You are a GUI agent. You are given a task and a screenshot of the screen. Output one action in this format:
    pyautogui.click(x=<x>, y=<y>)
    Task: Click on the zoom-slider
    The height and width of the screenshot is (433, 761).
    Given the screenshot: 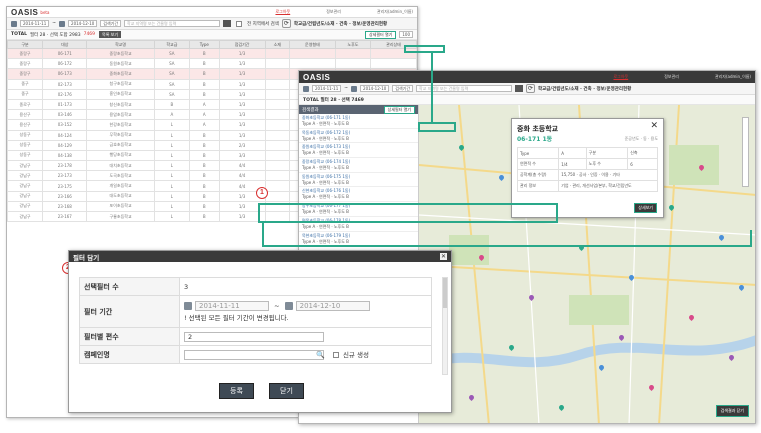 What is the action you would take?
    pyautogui.click(x=745, y=152)
    